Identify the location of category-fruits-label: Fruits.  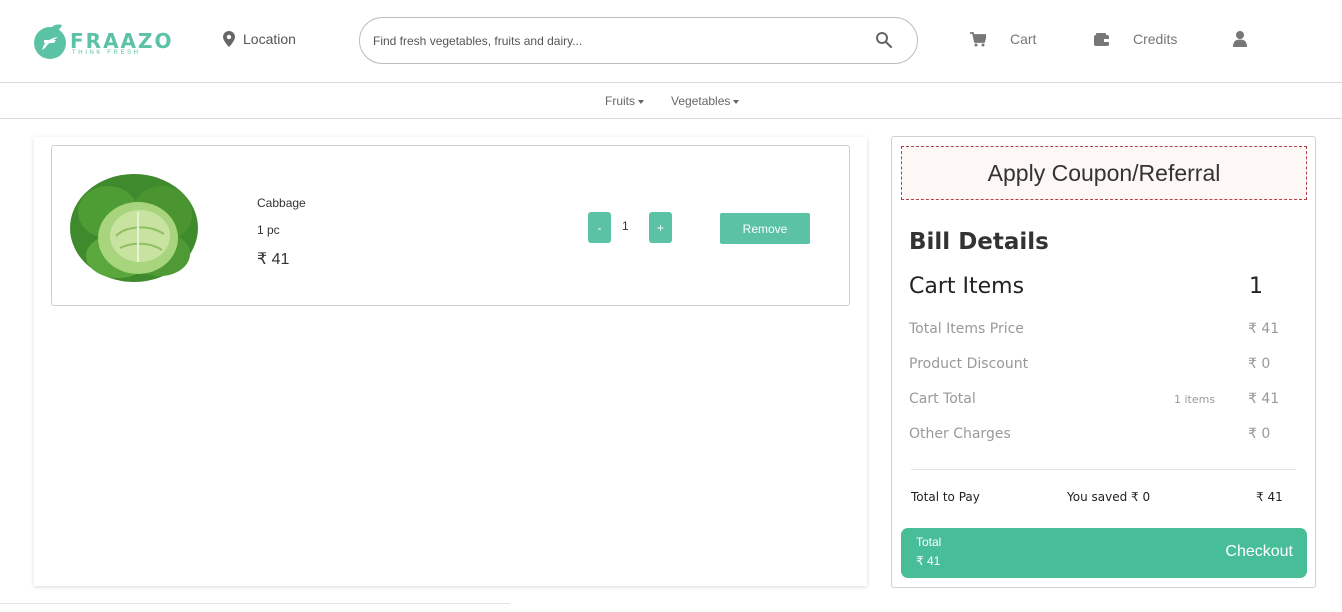
(620, 101).